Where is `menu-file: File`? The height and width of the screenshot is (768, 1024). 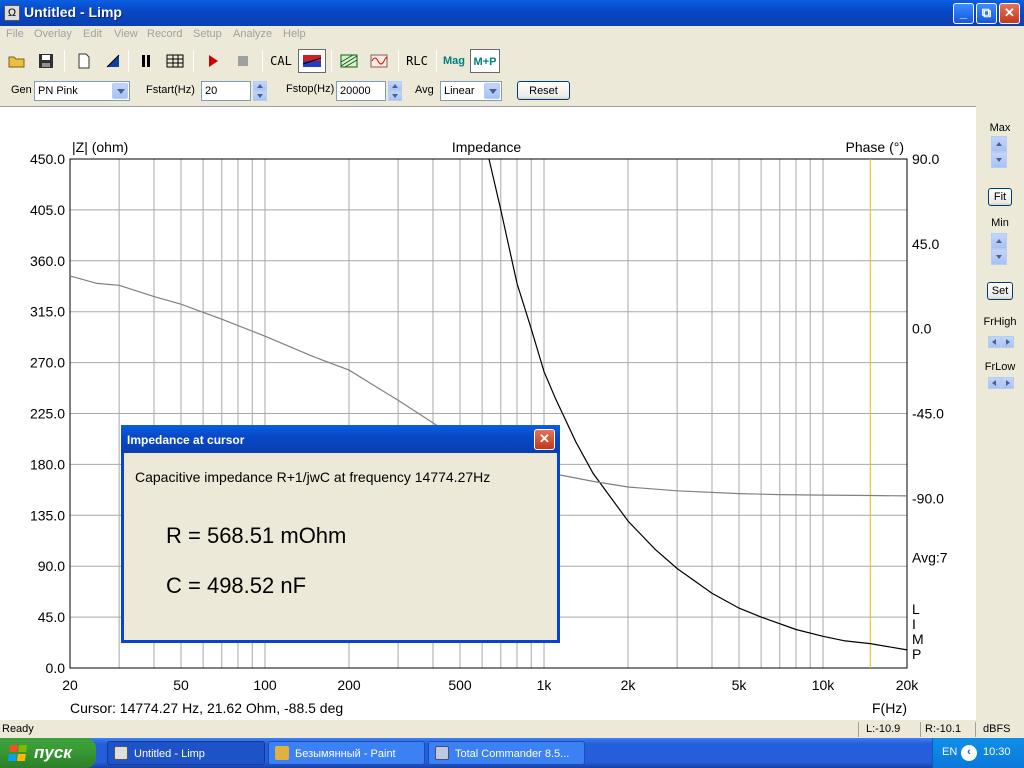
menu-file: File is located at coordinates (15, 34).